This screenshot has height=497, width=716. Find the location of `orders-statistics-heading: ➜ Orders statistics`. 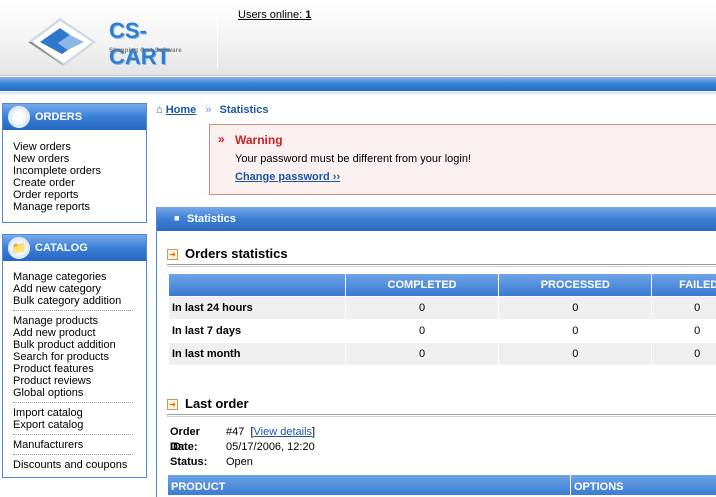

orders-statistics-heading: ➜ Orders statistics is located at coordinates (227, 253).